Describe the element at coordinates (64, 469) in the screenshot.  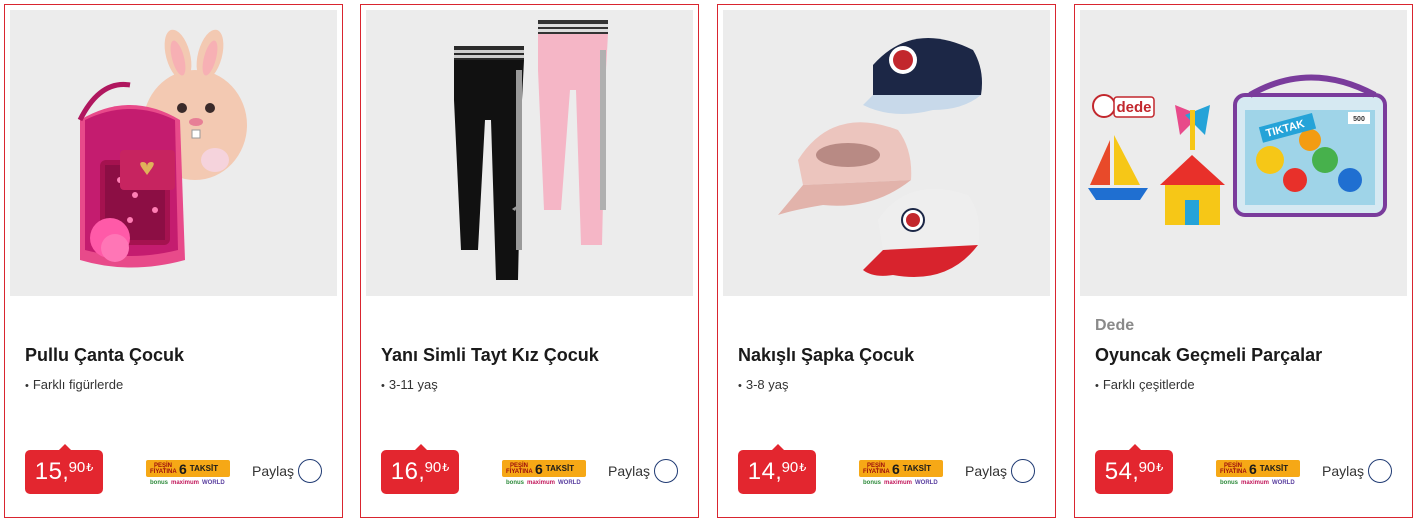
I see `price-tag: 15, 90 ₺` at that location.